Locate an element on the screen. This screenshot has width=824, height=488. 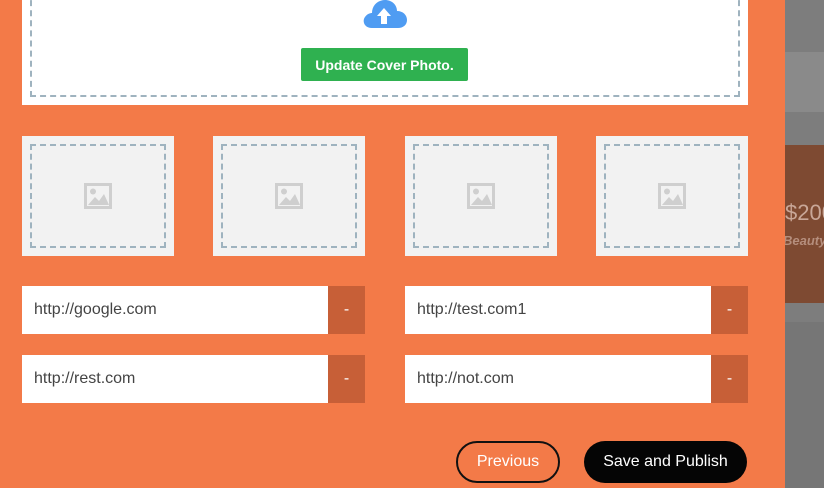
link-row-3: - is located at coordinates (193, 379).